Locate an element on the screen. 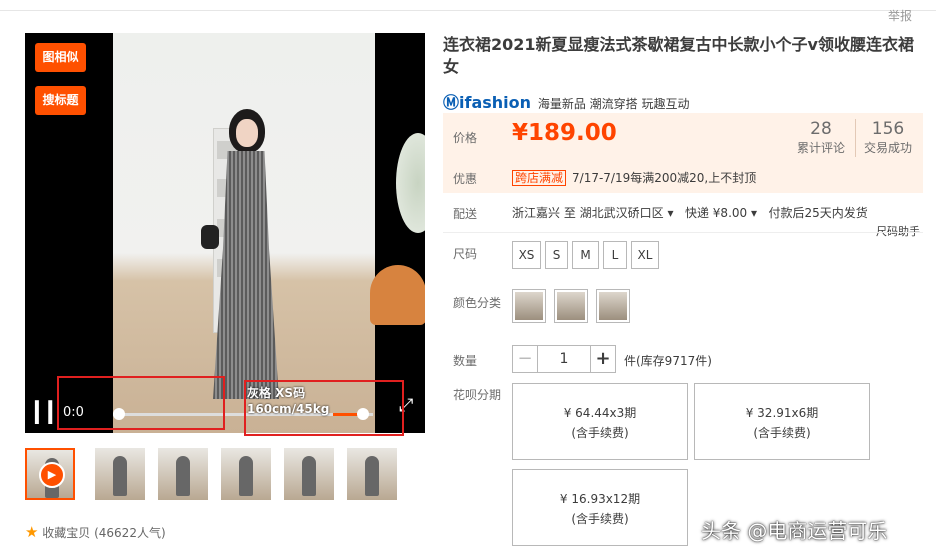 The image size is (936, 558). price-label: 价格 is located at coordinates (465, 138).